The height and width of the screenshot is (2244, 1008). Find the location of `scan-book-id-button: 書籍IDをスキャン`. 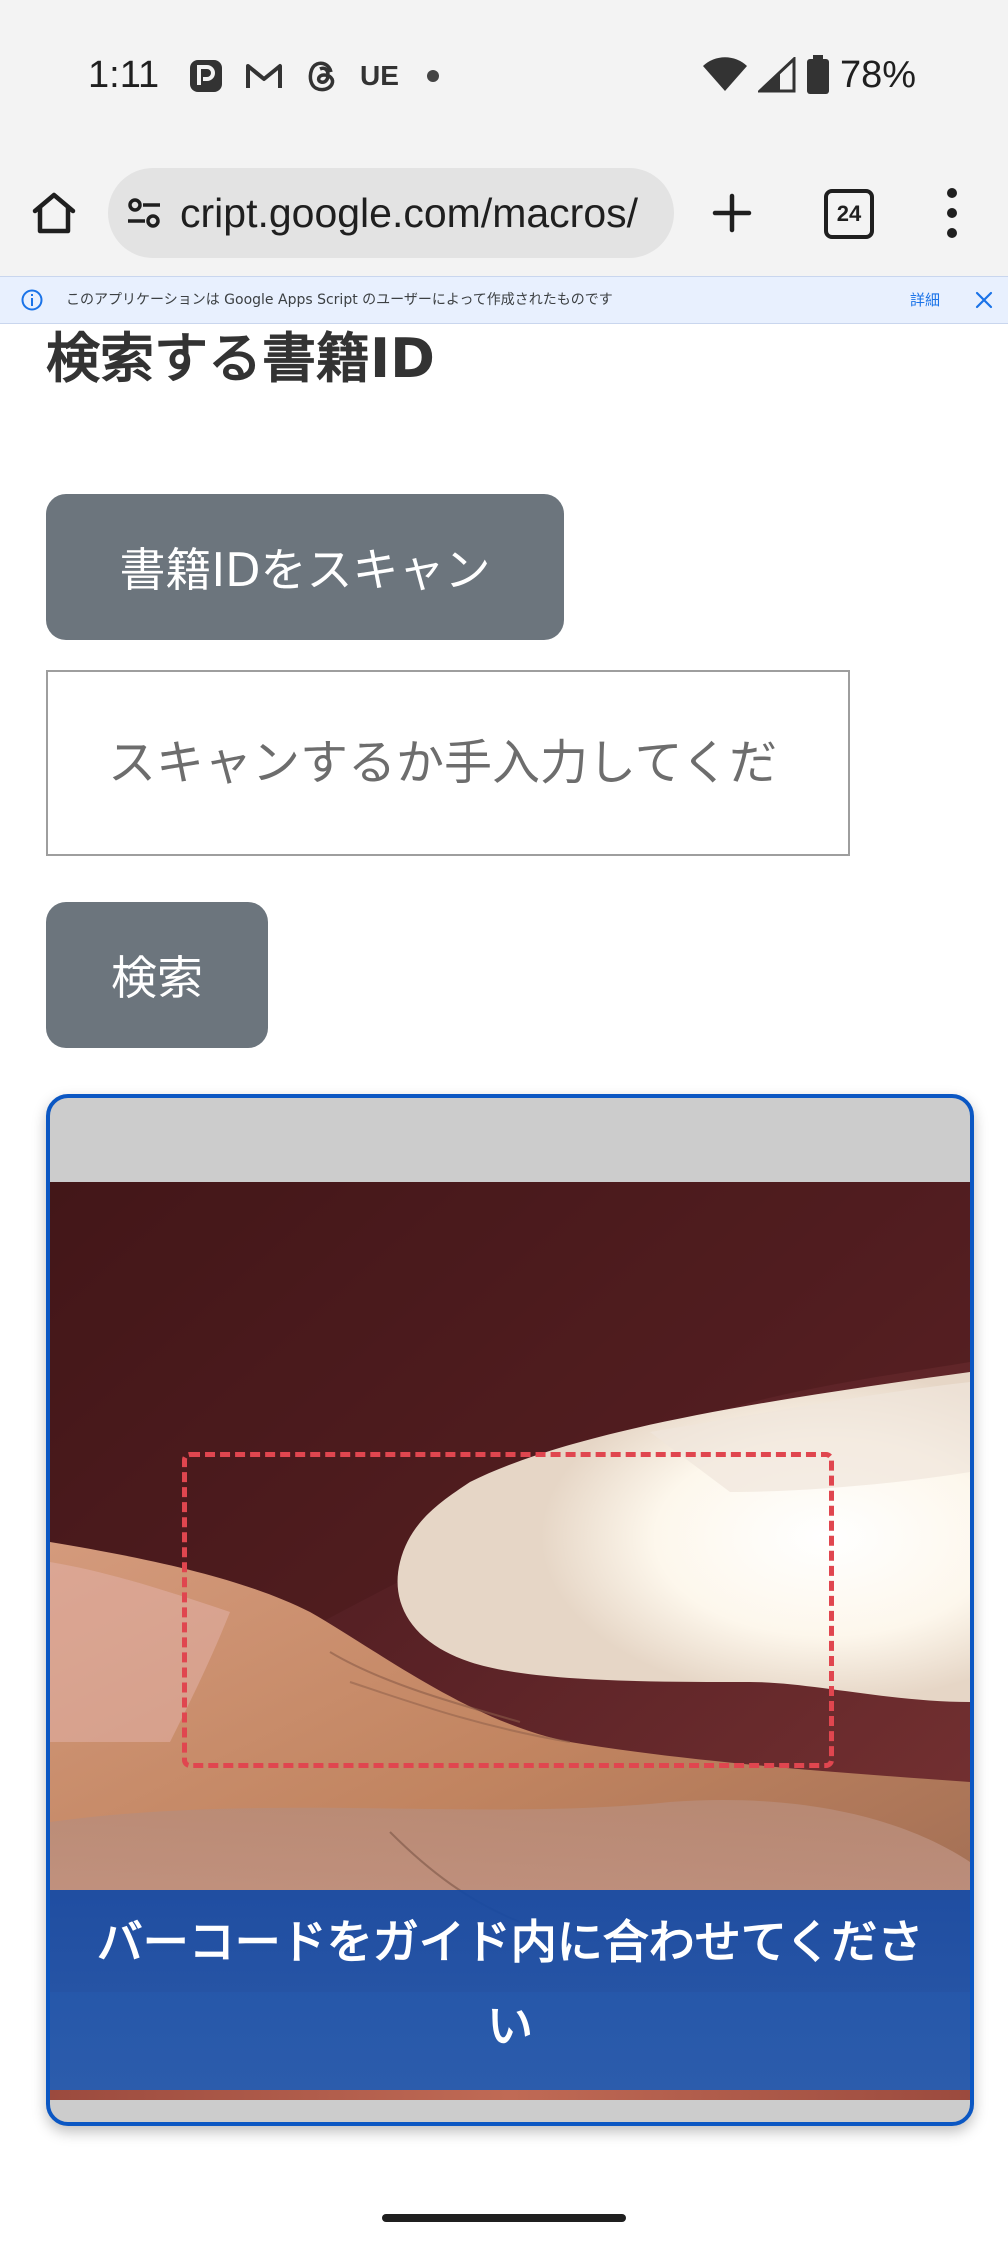

scan-book-id-button: 書籍IDをスキャン is located at coordinates (305, 567).